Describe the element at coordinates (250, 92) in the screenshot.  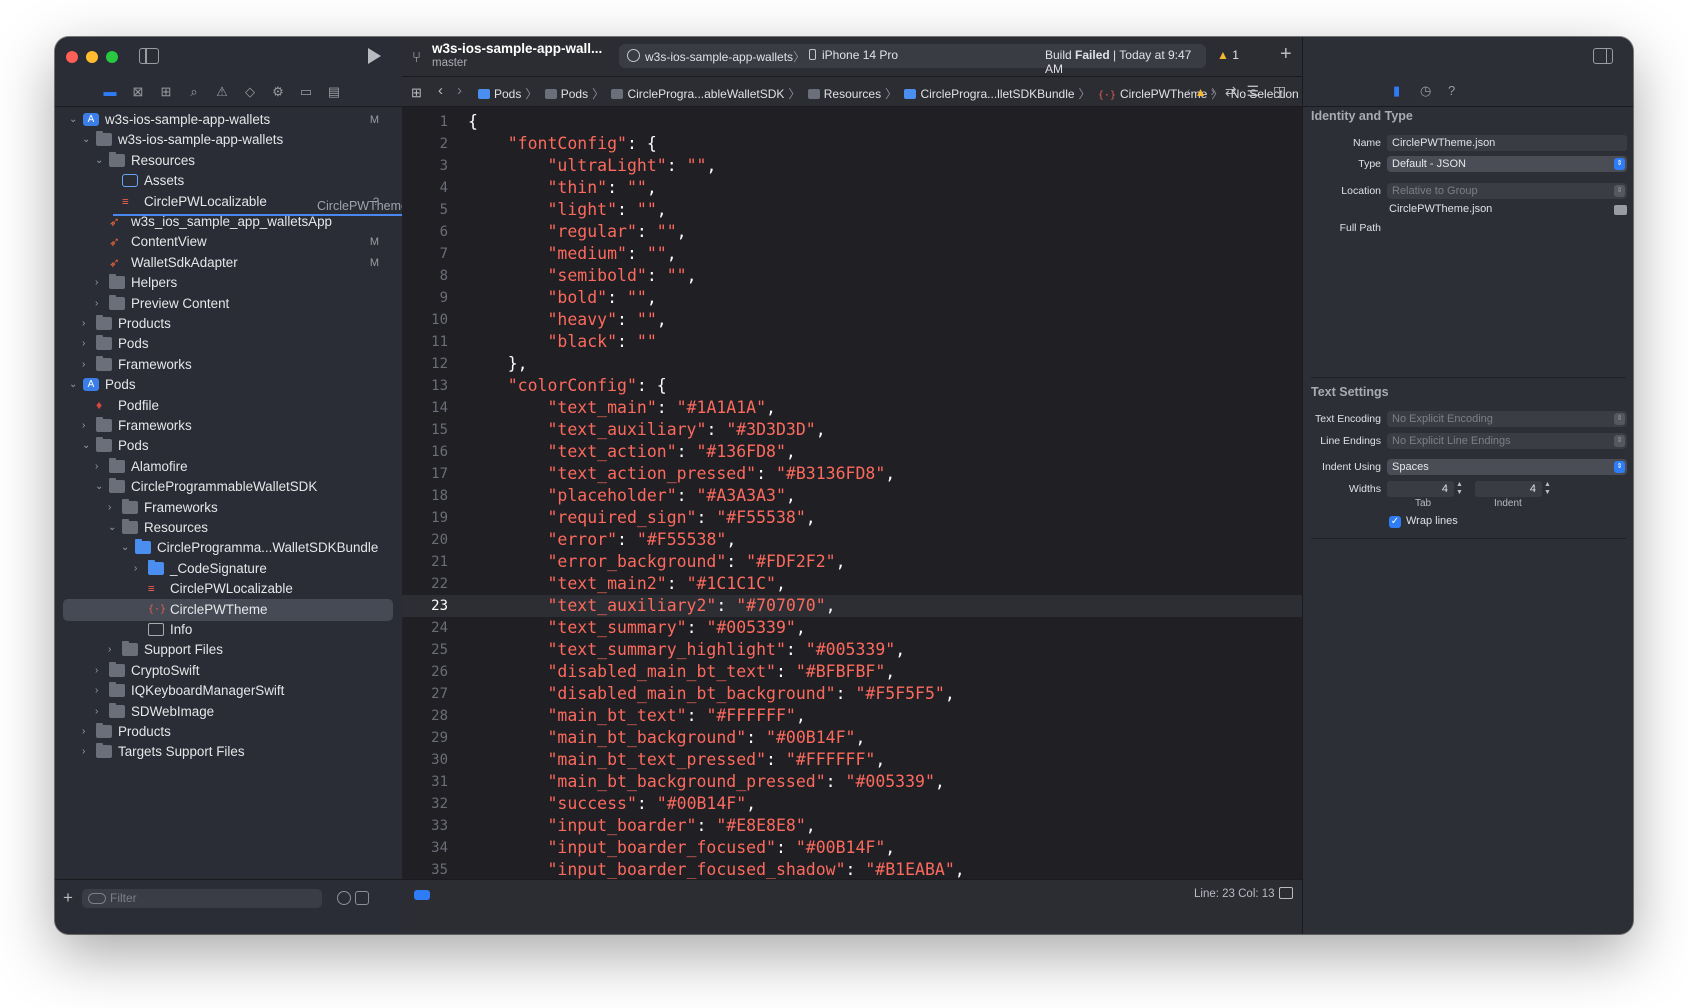
I see `test-icon: ◇` at that location.